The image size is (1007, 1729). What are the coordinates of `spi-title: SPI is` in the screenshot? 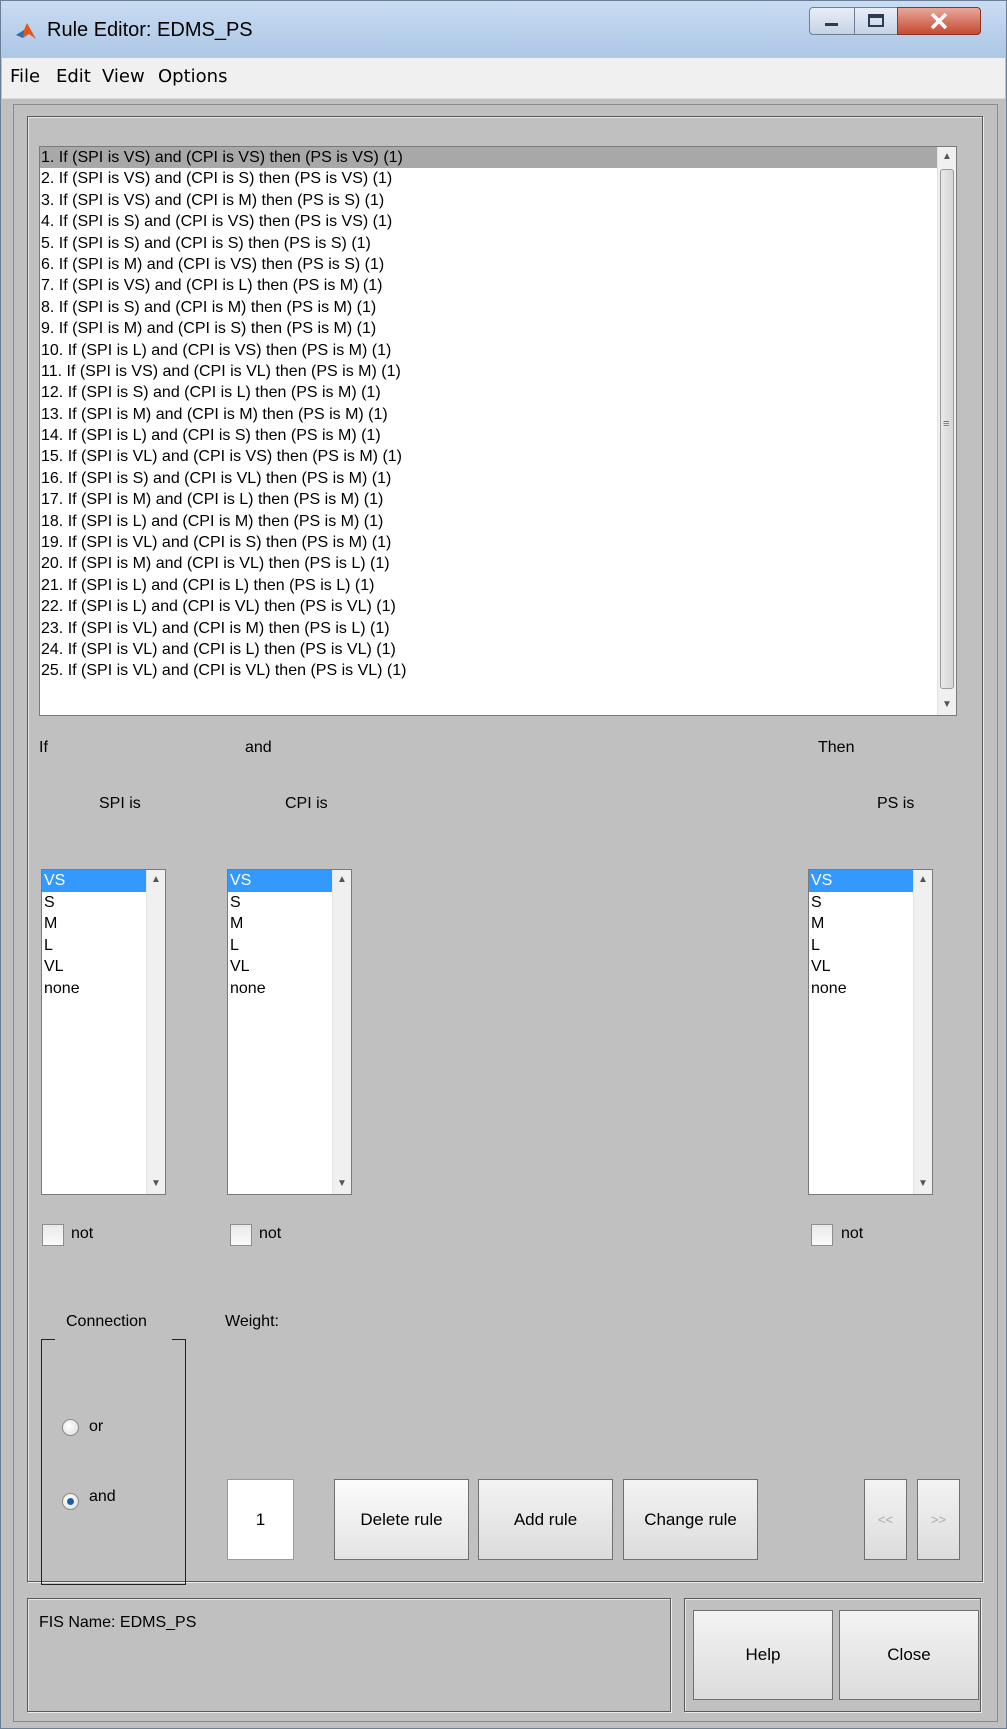 It's located at (120, 803).